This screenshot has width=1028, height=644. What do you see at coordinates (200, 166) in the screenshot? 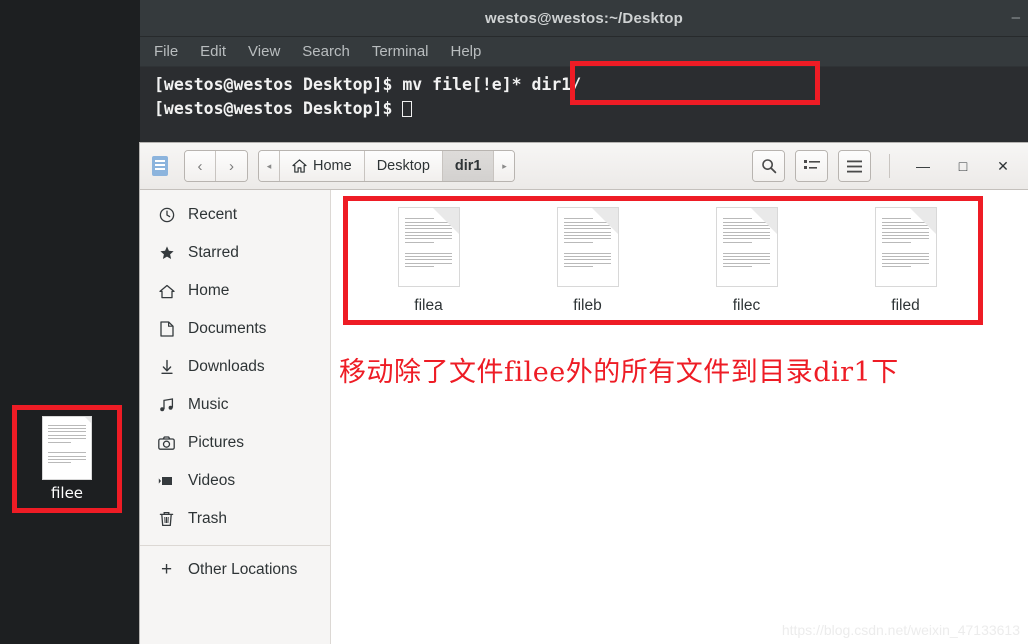
I see `back-button: ‹` at bounding box center [200, 166].